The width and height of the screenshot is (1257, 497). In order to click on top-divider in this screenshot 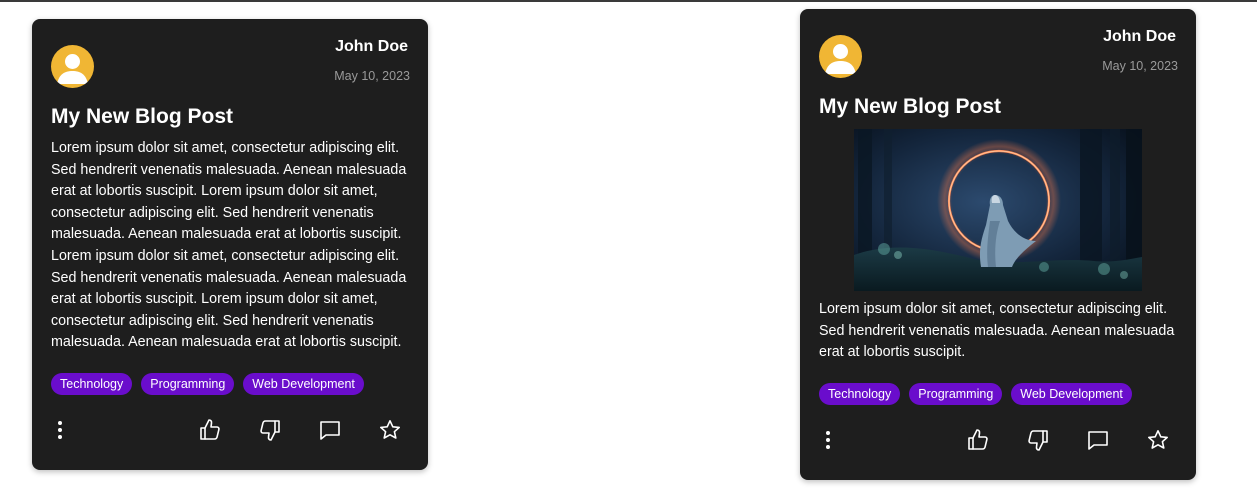, I will do `click(628, 1)`.